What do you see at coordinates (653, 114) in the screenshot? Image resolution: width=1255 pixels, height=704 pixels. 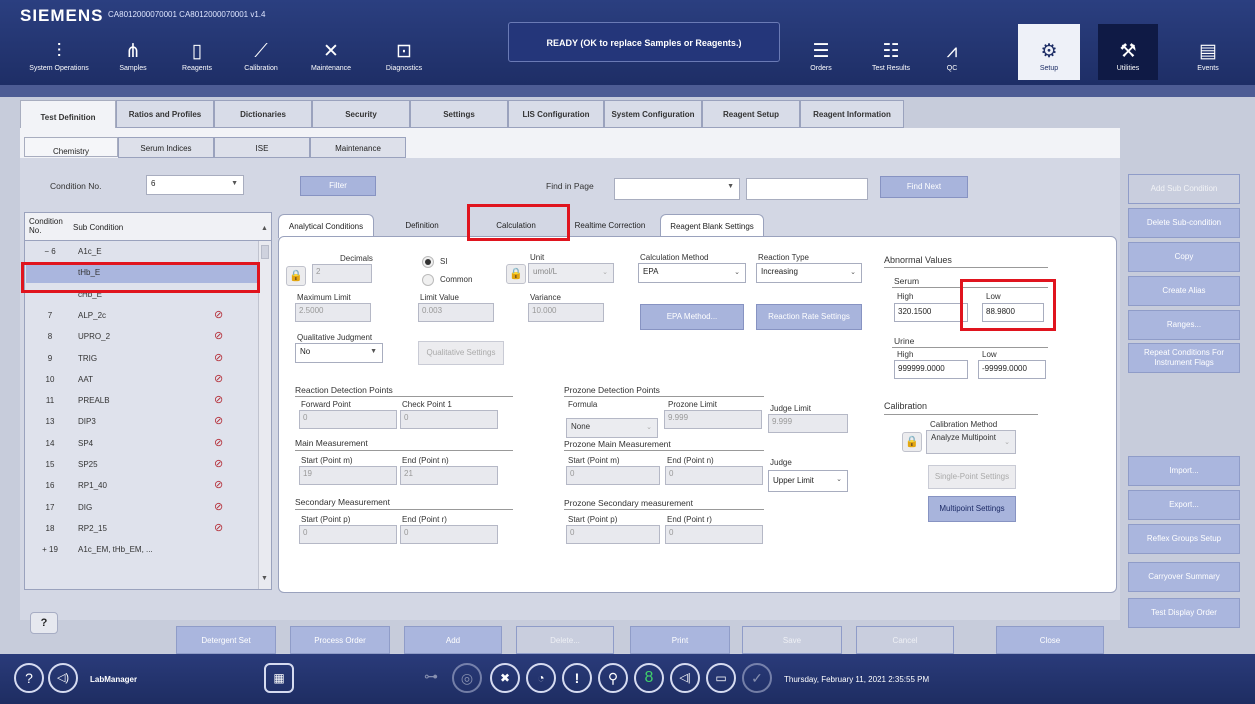 I see `tab-system-configuration: System Configuration` at bounding box center [653, 114].